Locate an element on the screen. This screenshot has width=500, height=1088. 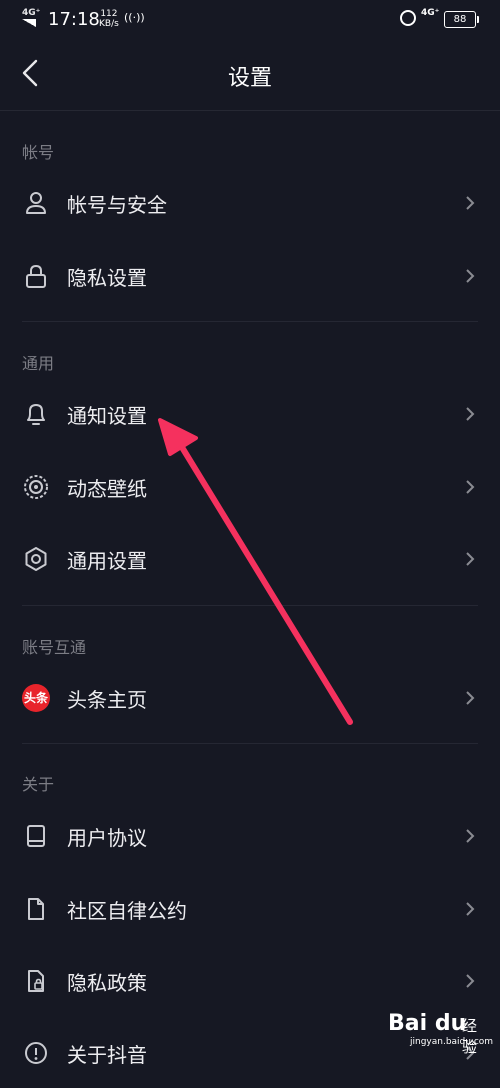
baidu-jingyan-watermark: Bai du 经验 jingyan.baidu.com is located at coordinates (437, 1030).